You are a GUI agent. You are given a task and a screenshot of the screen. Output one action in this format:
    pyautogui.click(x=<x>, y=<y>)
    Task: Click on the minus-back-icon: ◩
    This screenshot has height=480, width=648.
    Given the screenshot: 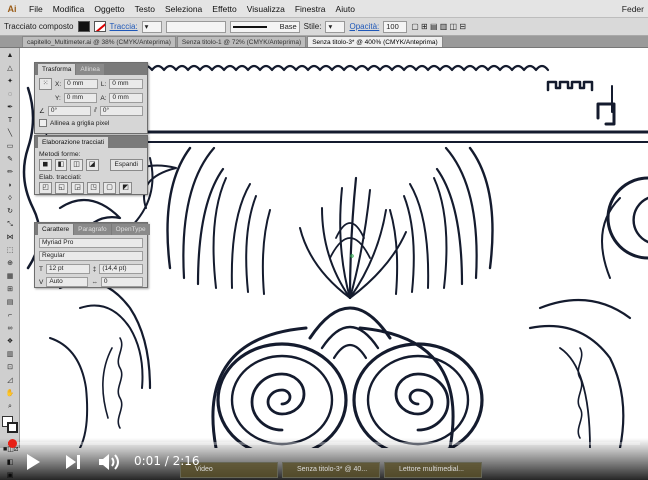 What is the action you would take?
    pyautogui.click(x=125, y=188)
    